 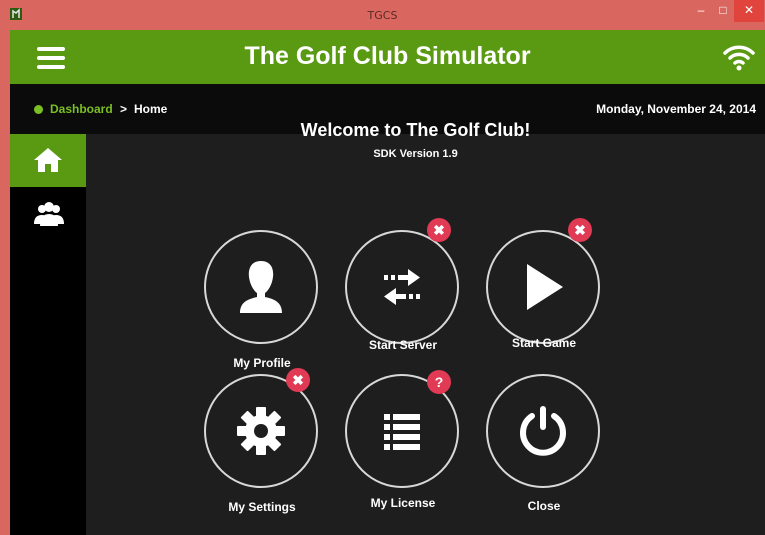 I want to click on breadcrumb-current: Home, so click(x=151, y=109).